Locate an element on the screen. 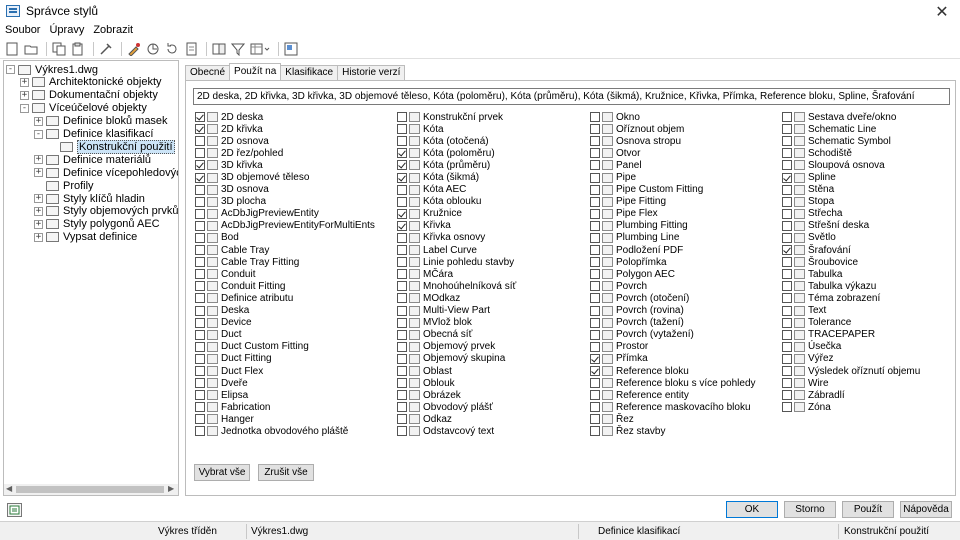  object-type-checkbox-row: Plumbing Line is located at coordinates (673, 238).